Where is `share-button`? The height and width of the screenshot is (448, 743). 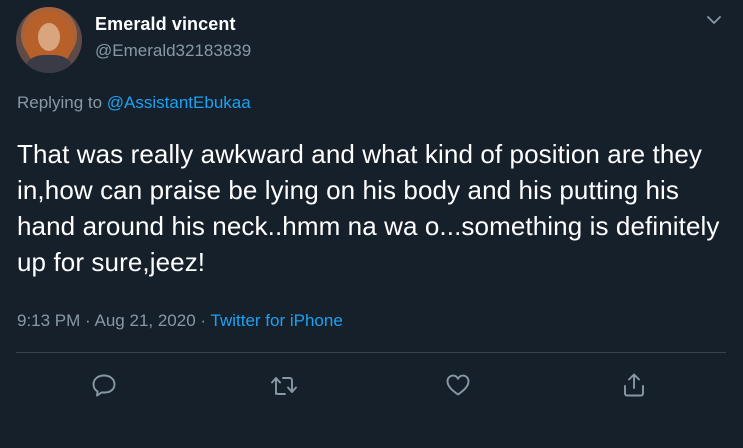 share-button is located at coordinates (634, 385).